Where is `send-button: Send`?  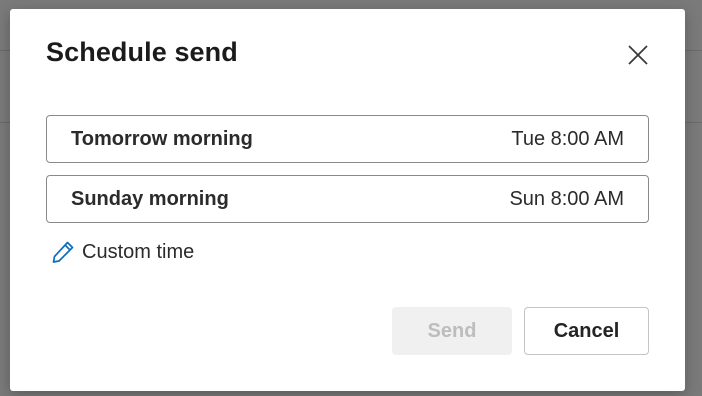 send-button: Send is located at coordinates (452, 331).